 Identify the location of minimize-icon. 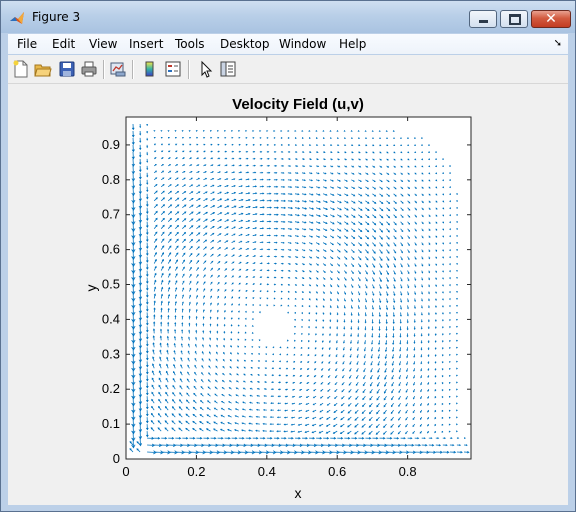
(483, 21).